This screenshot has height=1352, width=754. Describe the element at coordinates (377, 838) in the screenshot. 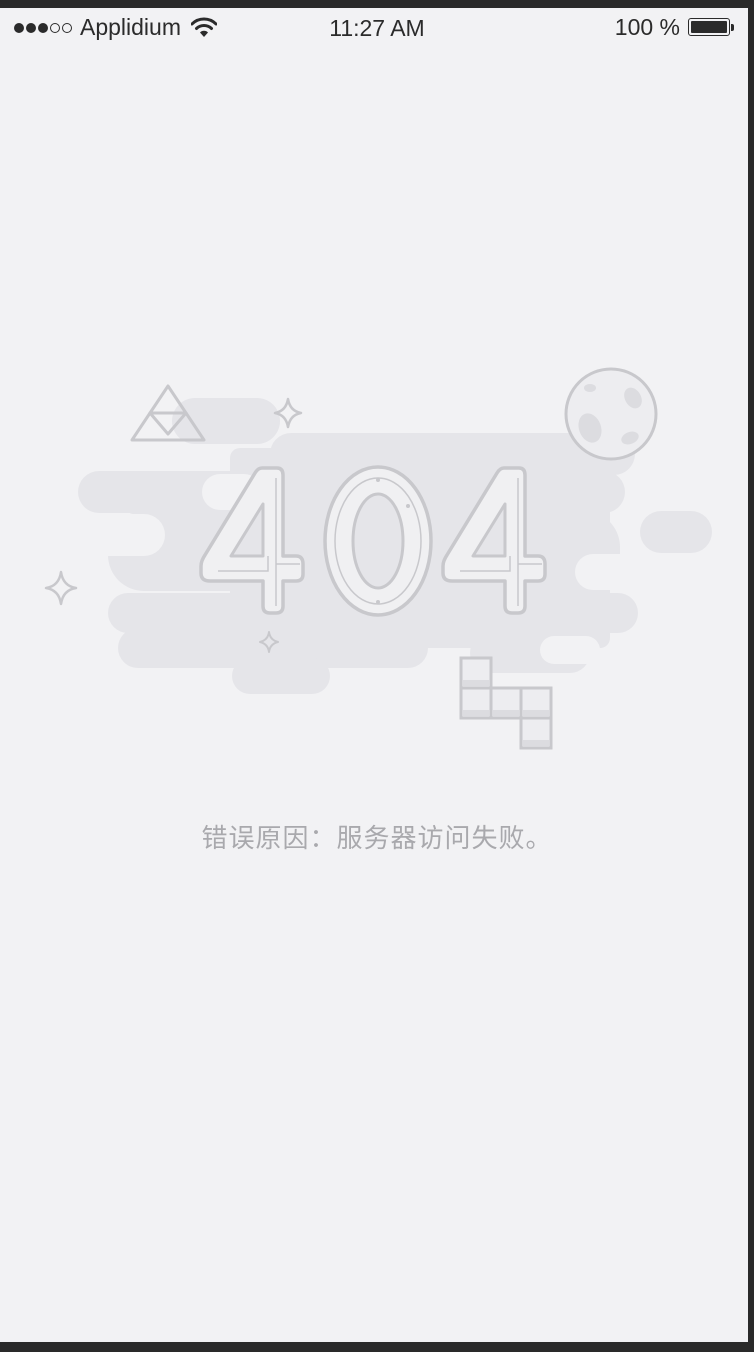

I see `error-message: 错误原因：服务器访问失败。` at that location.